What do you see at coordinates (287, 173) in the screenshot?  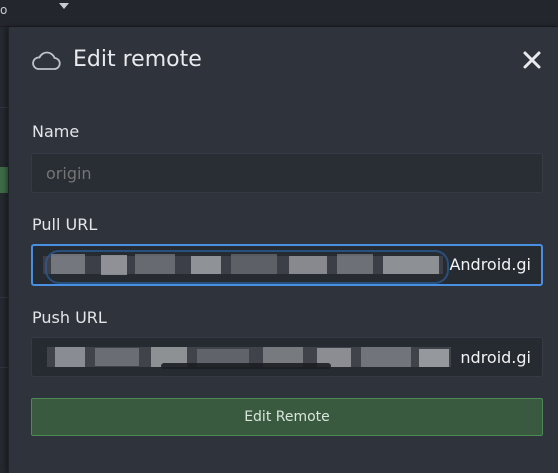 I see `name-input` at bounding box center [287, 173].